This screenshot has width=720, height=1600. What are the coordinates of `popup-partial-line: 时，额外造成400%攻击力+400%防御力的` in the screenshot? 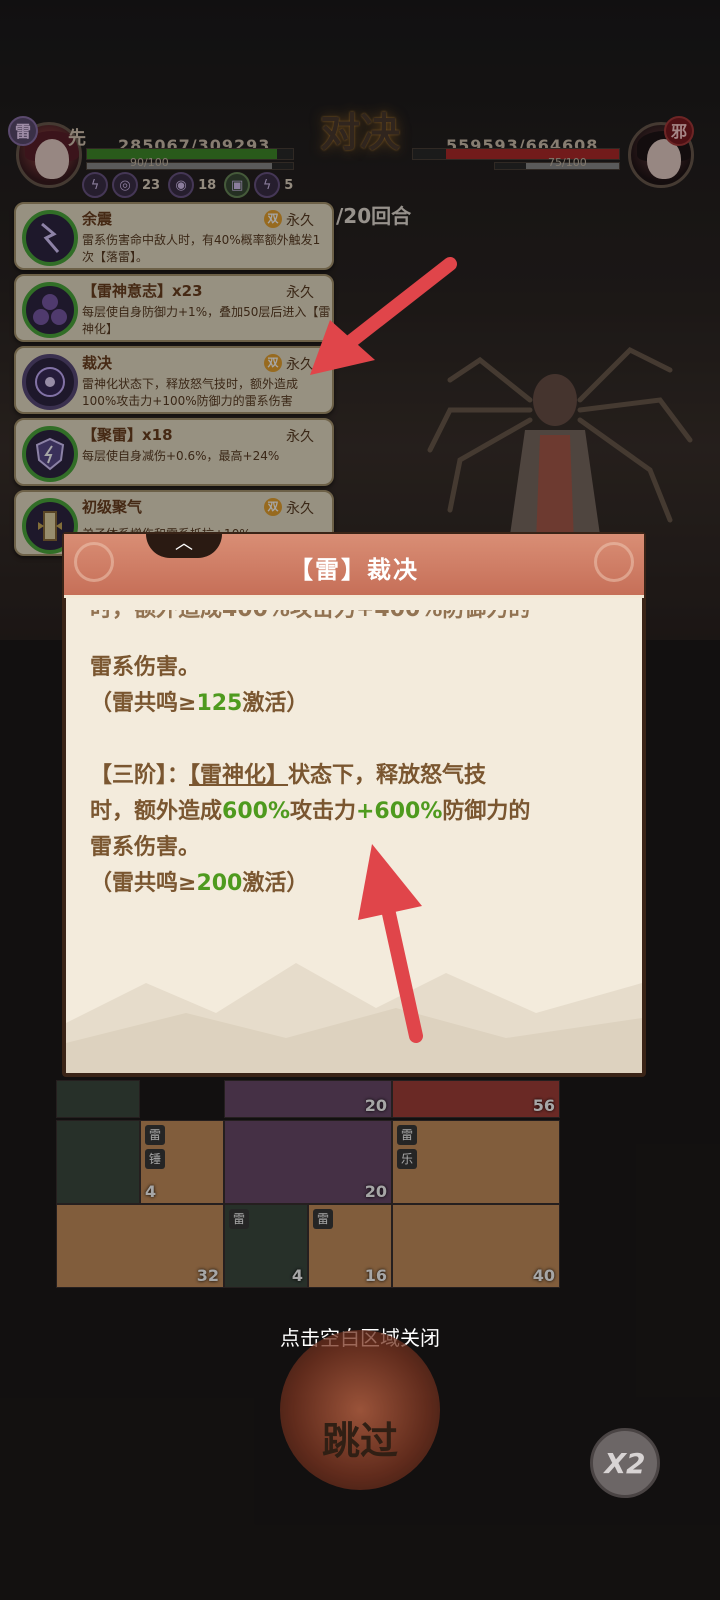 It's located at (325, 619).